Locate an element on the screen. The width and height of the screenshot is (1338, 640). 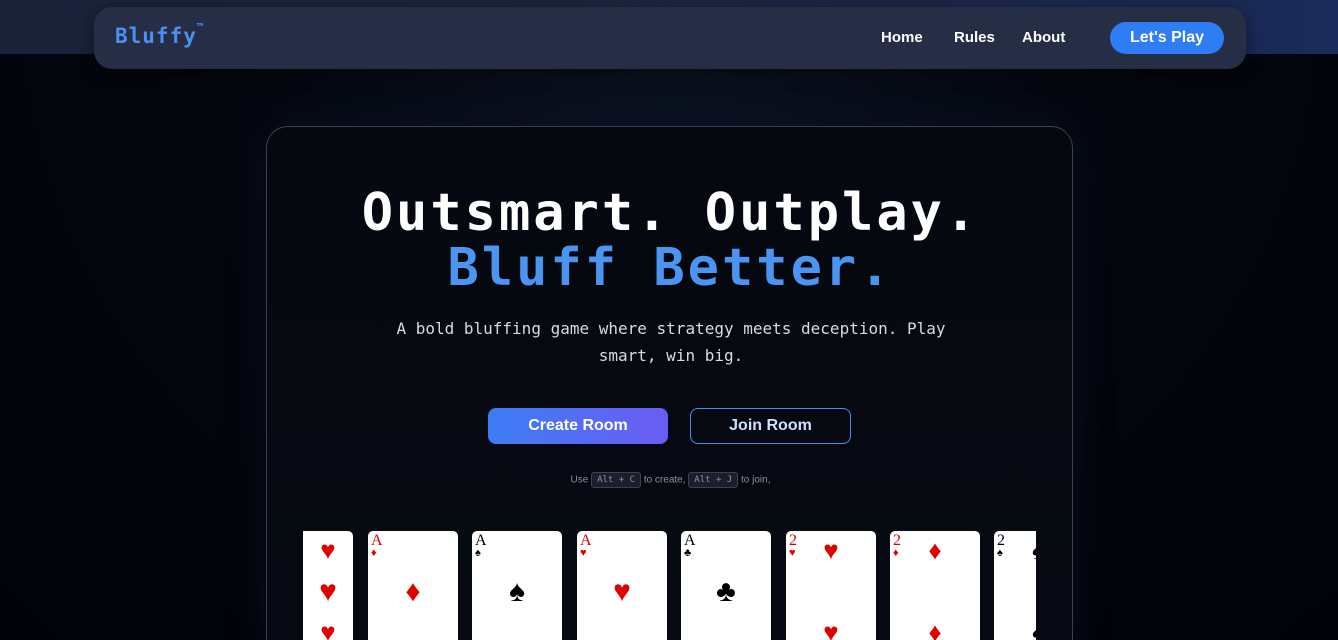
nav-home-link: Home is located at coordinates (902, 37).